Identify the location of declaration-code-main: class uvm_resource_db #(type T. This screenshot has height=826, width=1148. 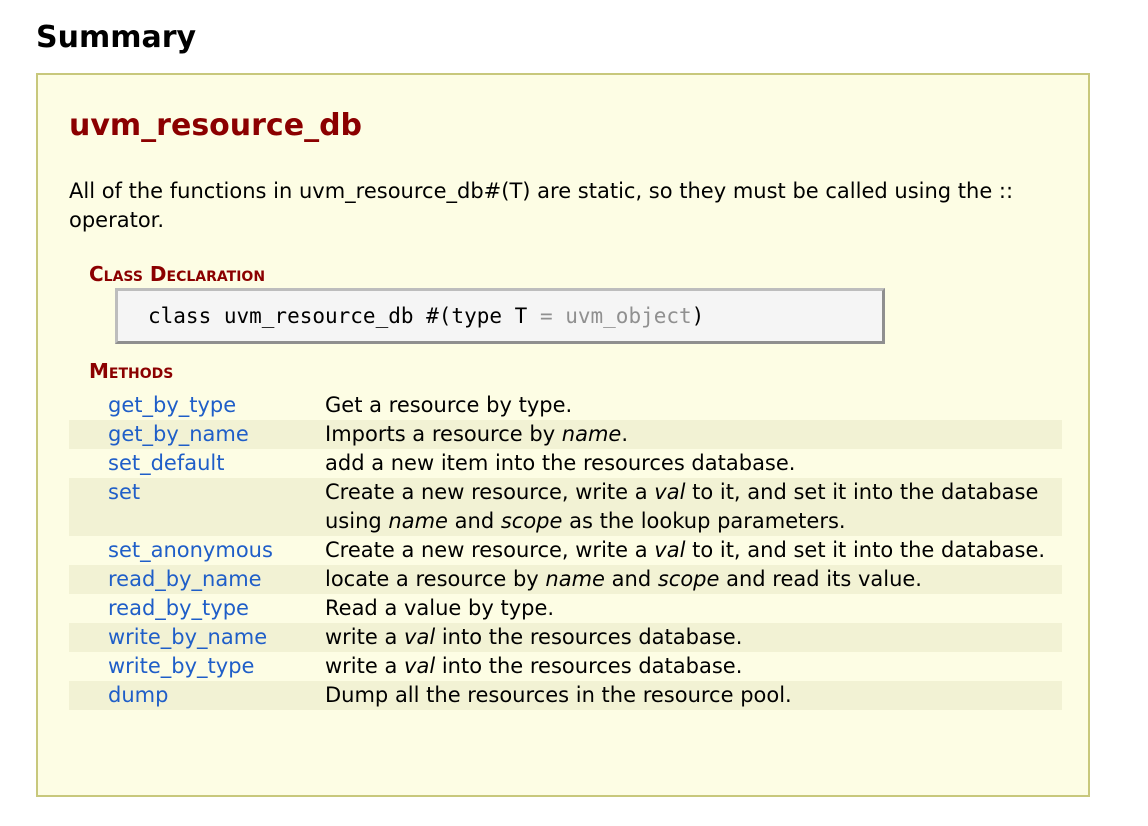
(344, 316).